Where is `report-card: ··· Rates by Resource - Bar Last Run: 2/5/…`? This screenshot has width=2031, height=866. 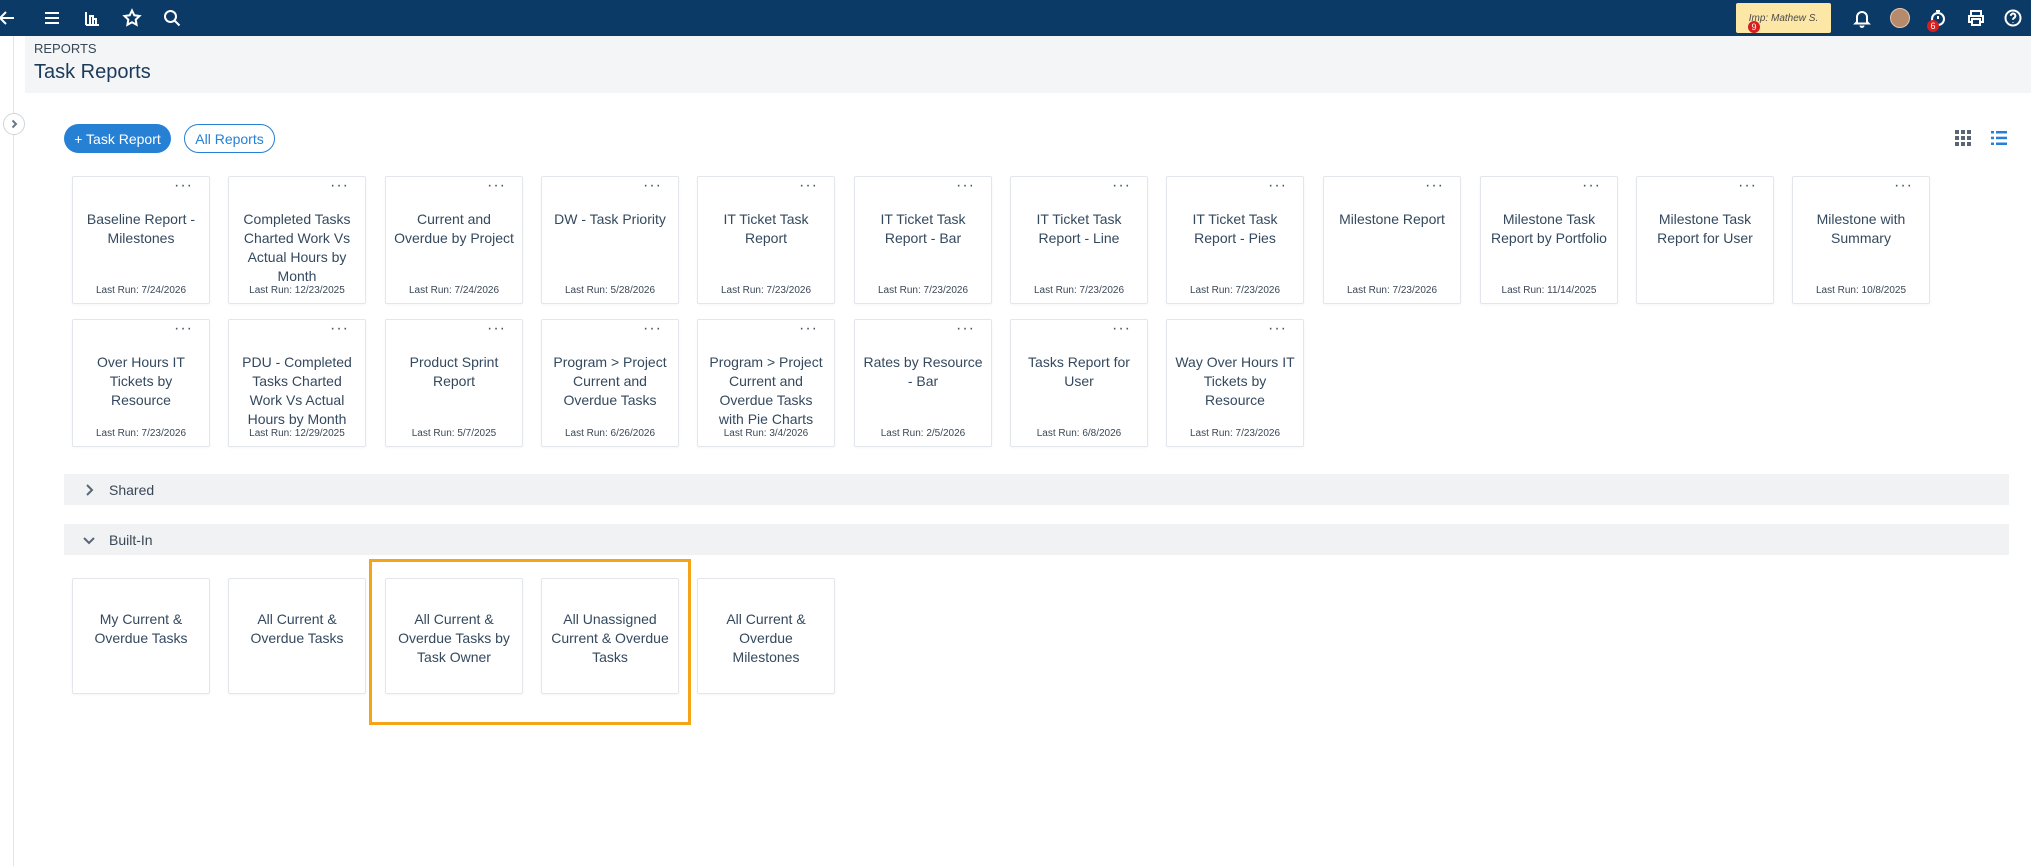
report-card: ··· Rates by Resource - Bar Last Run: 2/5/… is located at coordinates (923, 383).